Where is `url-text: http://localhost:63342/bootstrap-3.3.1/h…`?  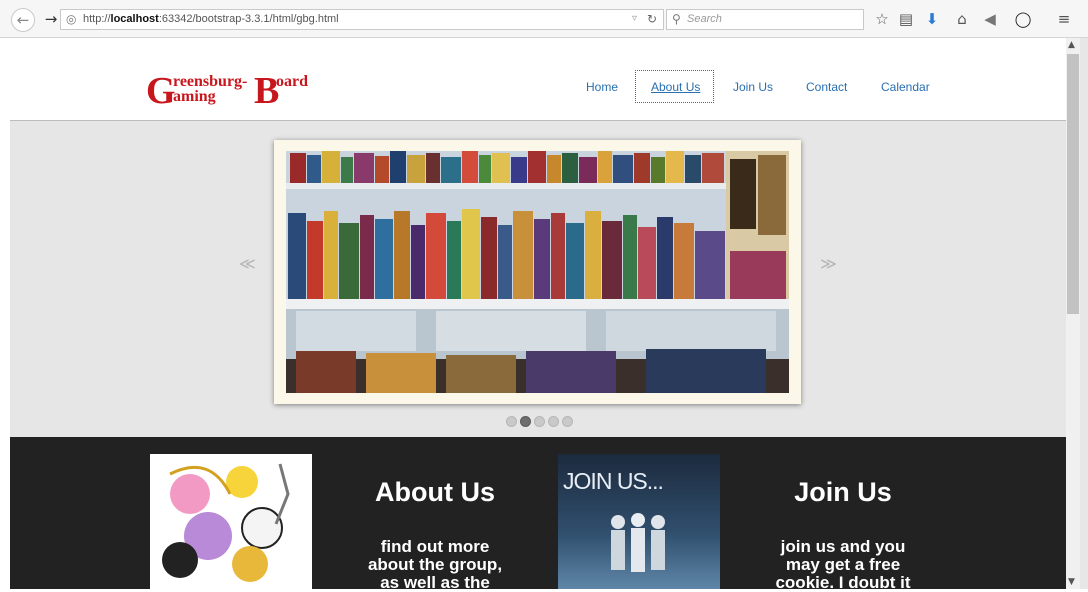
url-text: http://localhost:63342/bootstrap-3.3.1/h… is located at coordinates (211, 19).